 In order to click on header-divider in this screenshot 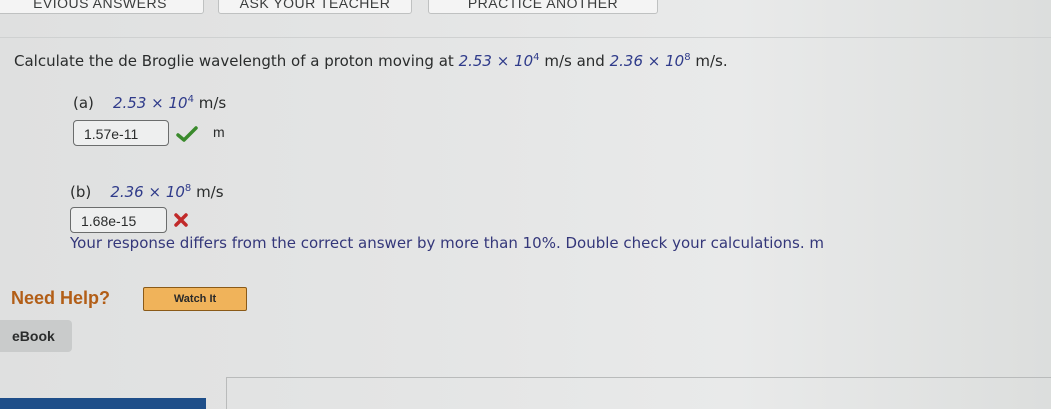, I will do `click(525, 37)`.